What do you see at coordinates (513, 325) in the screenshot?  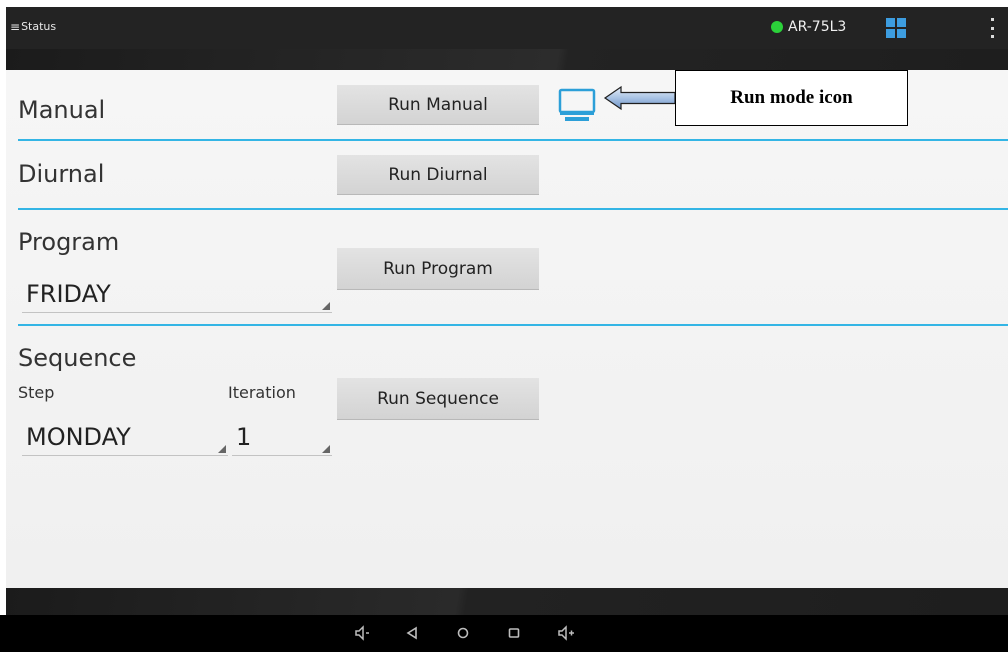 I see `program-divider` at bounding box center [513, 325].